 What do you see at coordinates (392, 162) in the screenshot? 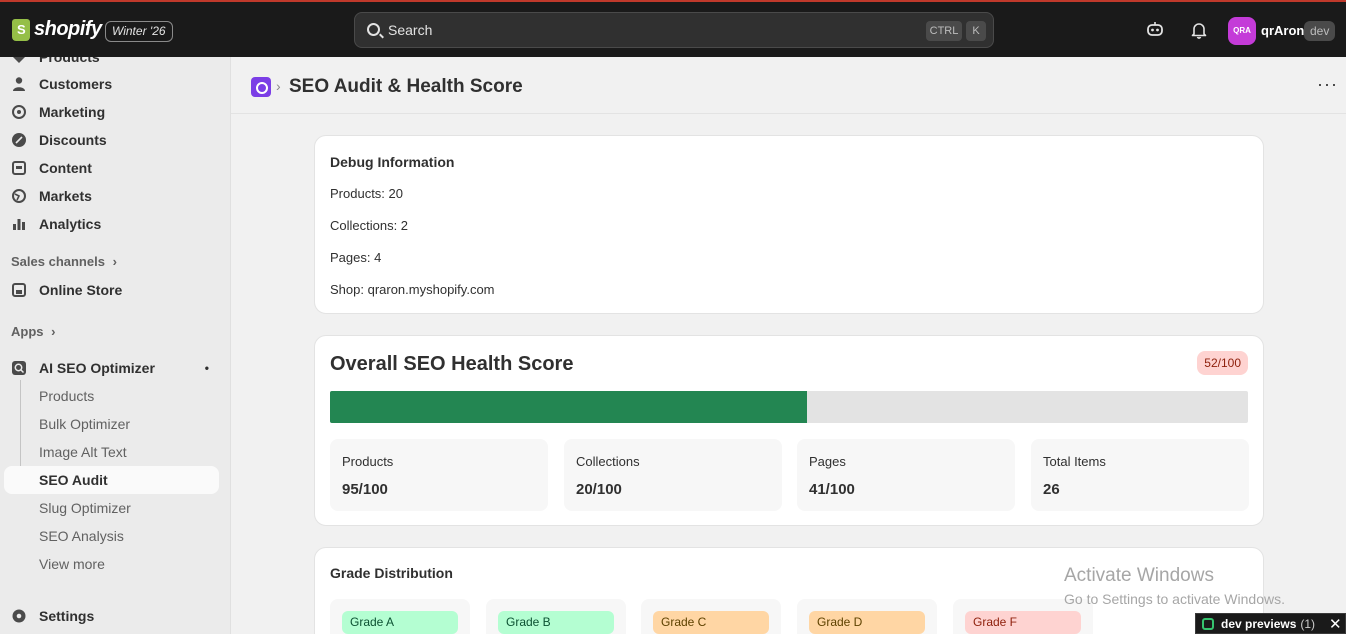
I see `debug-title: Debug Information` at bounding box center [392, 162].